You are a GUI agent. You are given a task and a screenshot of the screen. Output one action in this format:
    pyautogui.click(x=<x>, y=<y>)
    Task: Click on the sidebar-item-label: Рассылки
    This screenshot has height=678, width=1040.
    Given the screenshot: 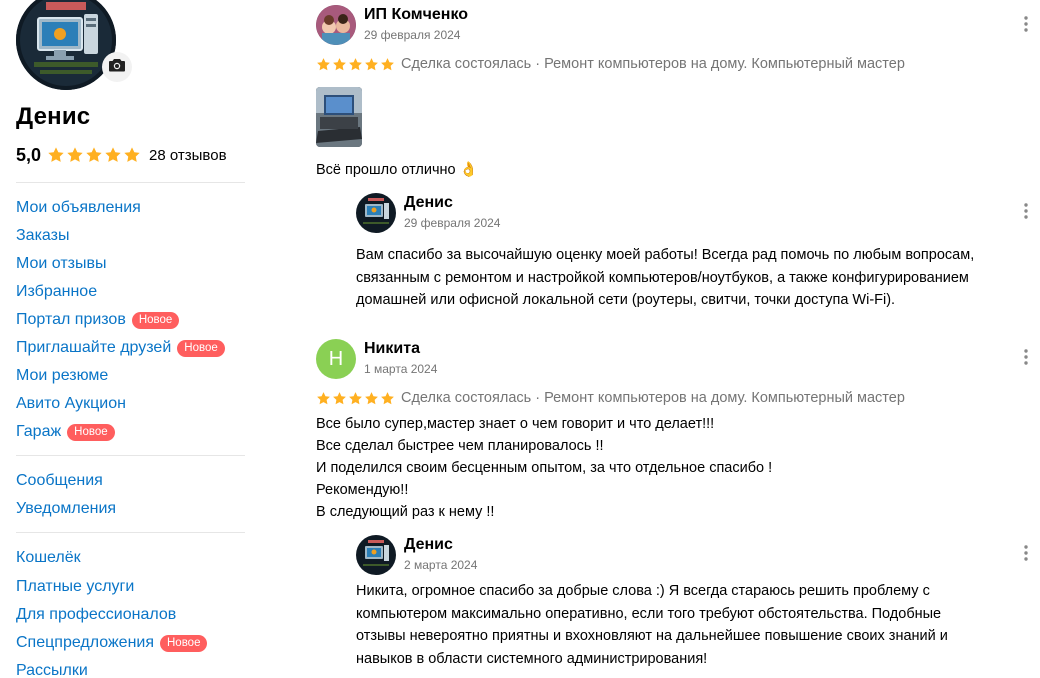 What is the action you would take?
    pyautogui.click(x=52, y=670)
    